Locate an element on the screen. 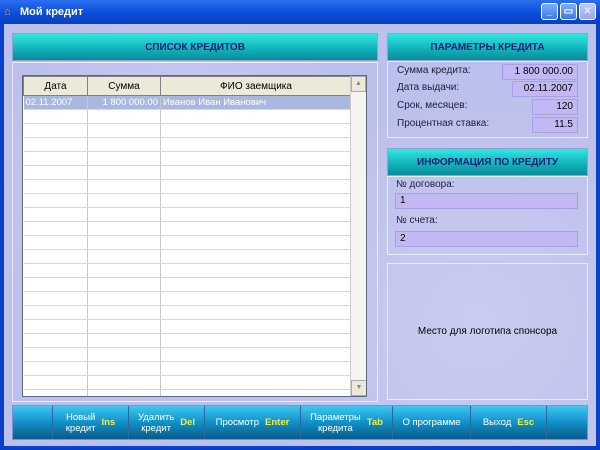 The width and height of the screenshot is (600, 450). maximize-button: ▭ is located at coordinates (568, 11).